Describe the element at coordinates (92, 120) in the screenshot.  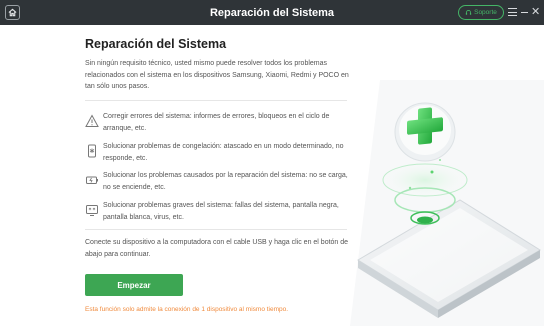
I see `warning-icon` at that location.